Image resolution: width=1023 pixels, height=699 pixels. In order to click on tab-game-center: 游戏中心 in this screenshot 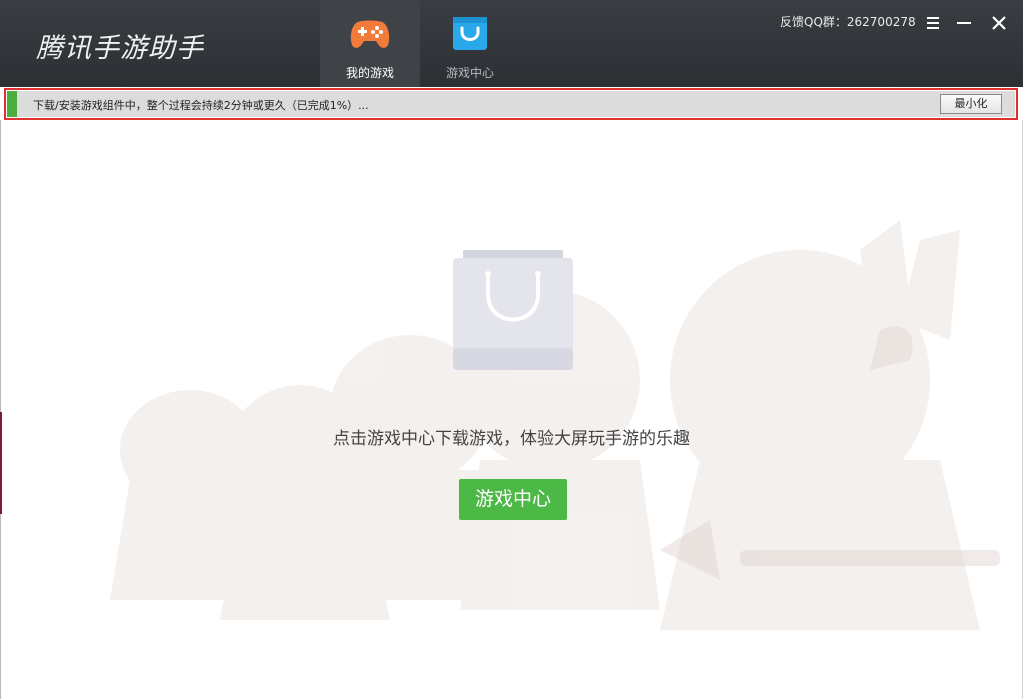, I will do `click(470, 43)`.